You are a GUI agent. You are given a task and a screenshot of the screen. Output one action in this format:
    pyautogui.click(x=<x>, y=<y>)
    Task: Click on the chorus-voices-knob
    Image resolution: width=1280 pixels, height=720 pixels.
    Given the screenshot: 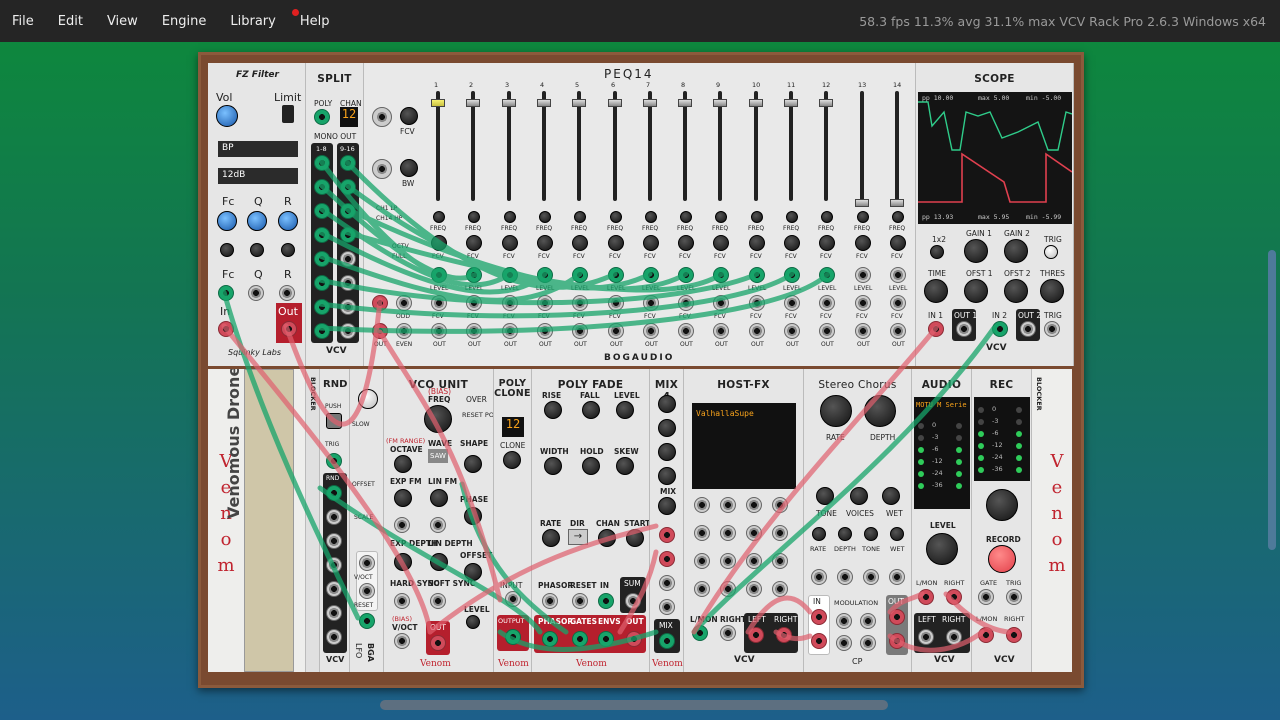 What is the action you would take?
    pyautogui.click(x=859, y=496)
    